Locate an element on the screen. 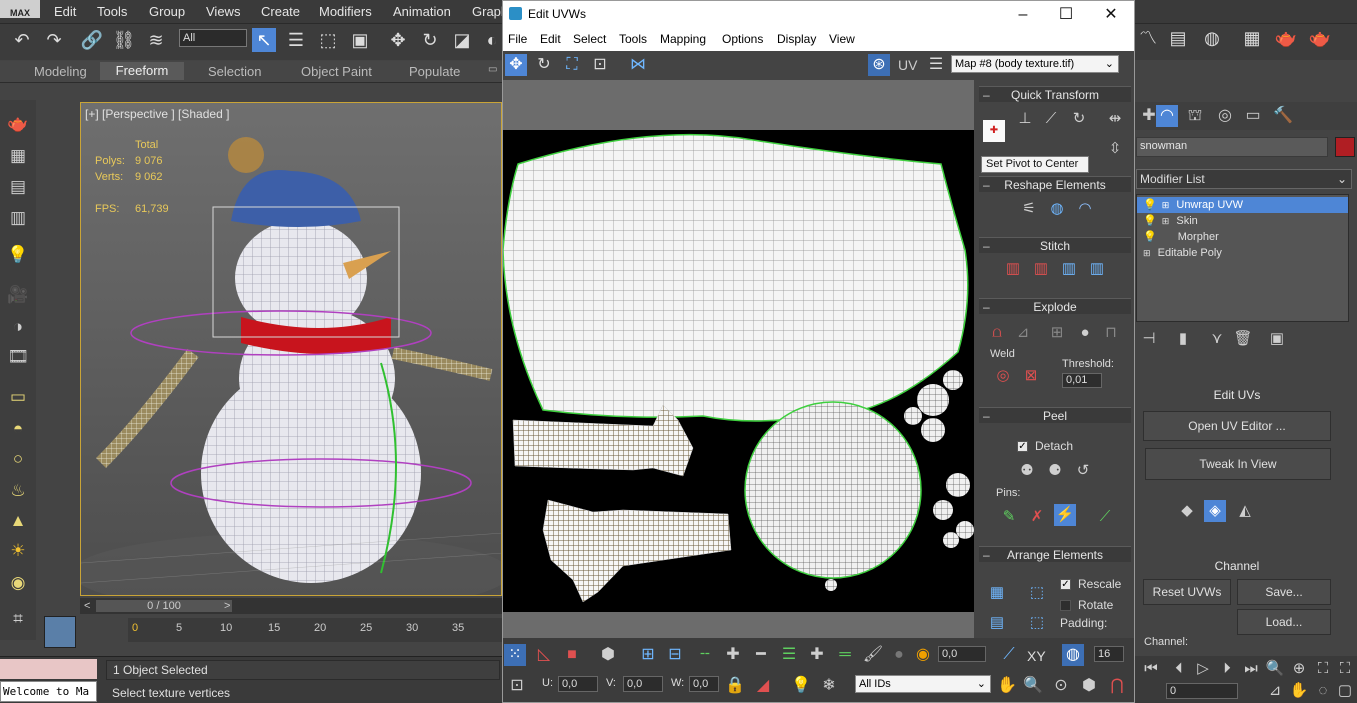 Image resolution: width=1357 pixels, height=703 pixels. shrink-select-icon: ⊟ is located at coordinates (675, 655).